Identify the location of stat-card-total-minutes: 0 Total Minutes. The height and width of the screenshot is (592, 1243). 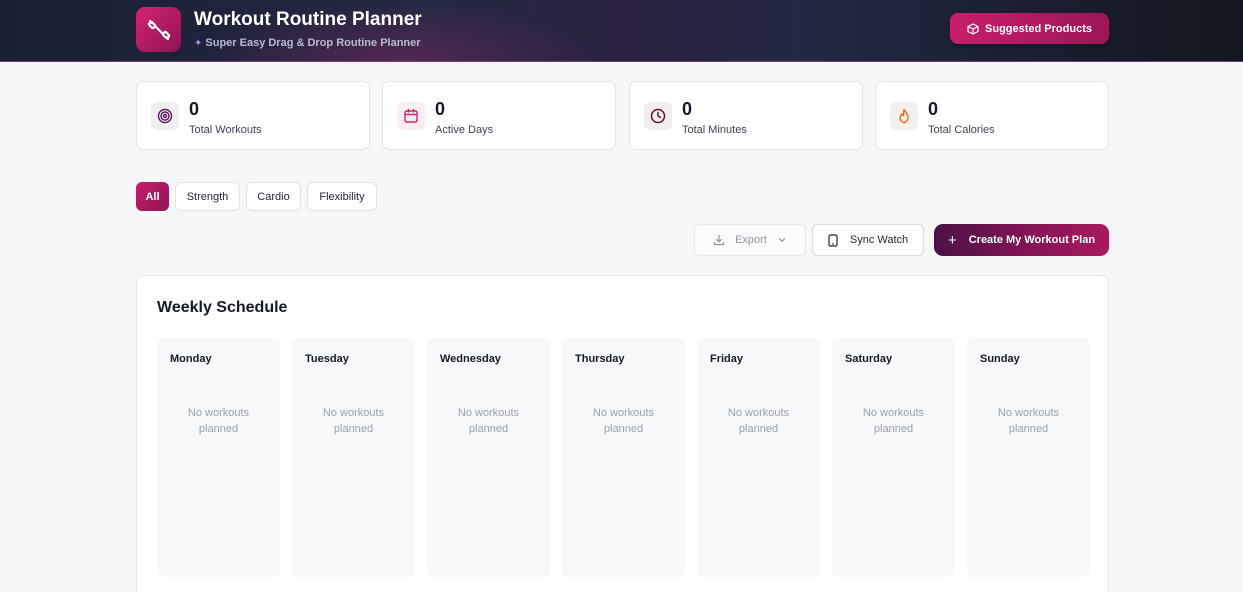
(746, 115).